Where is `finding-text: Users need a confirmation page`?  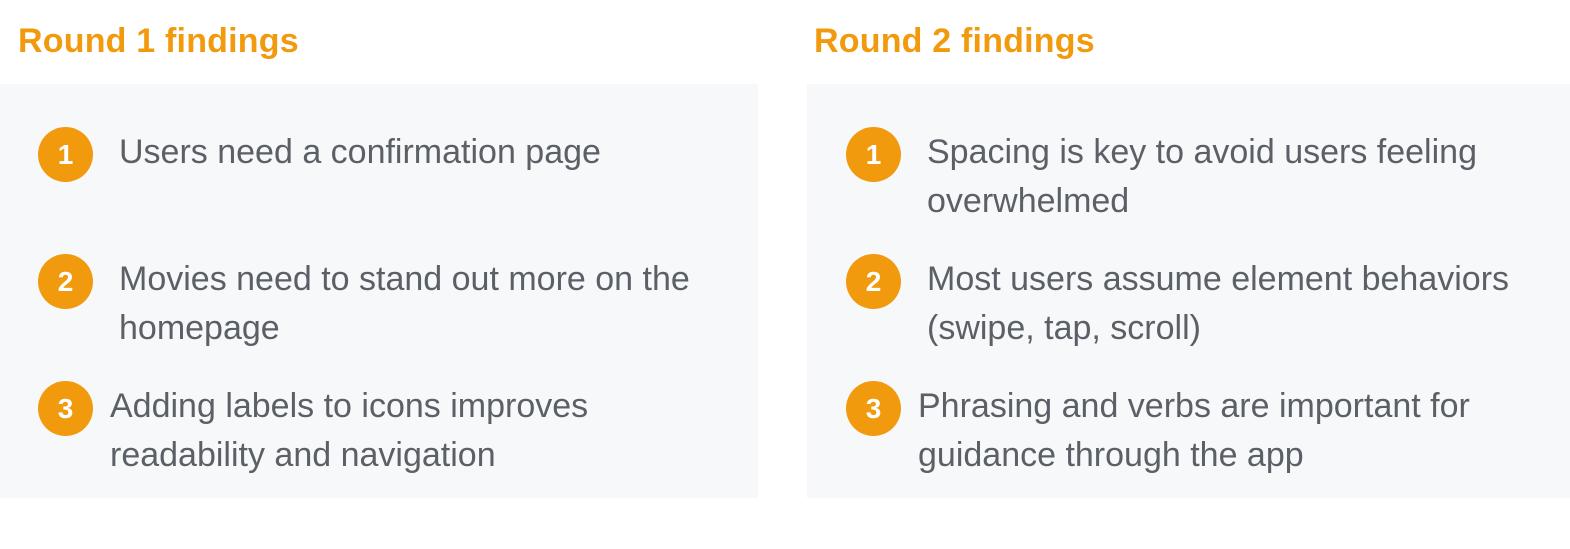
finding-text: Users need a confirmation page is located at coordinates (360, 152).